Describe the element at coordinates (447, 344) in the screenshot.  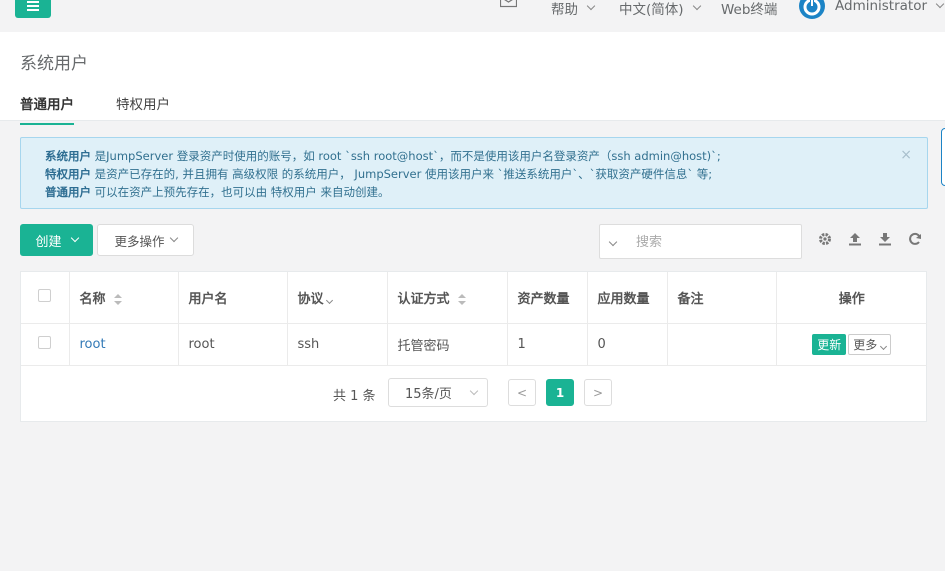
I see `cell-auth: 托管密码` at that location.